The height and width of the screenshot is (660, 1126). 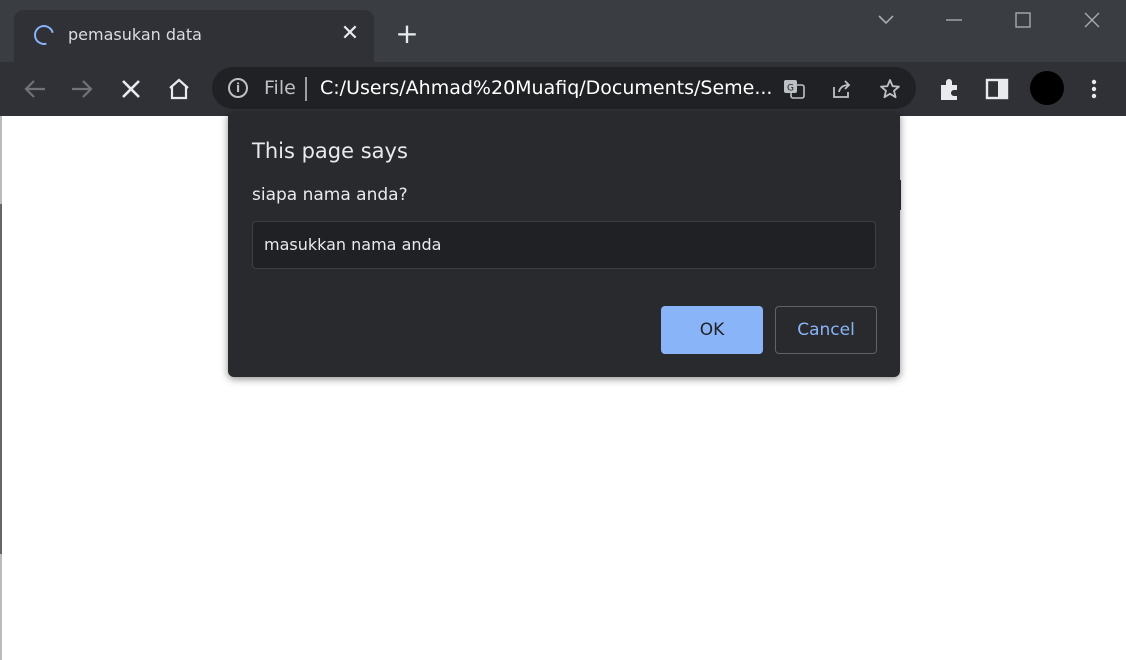 I want to click on side-panel-icon, so click(x=997, y=89).